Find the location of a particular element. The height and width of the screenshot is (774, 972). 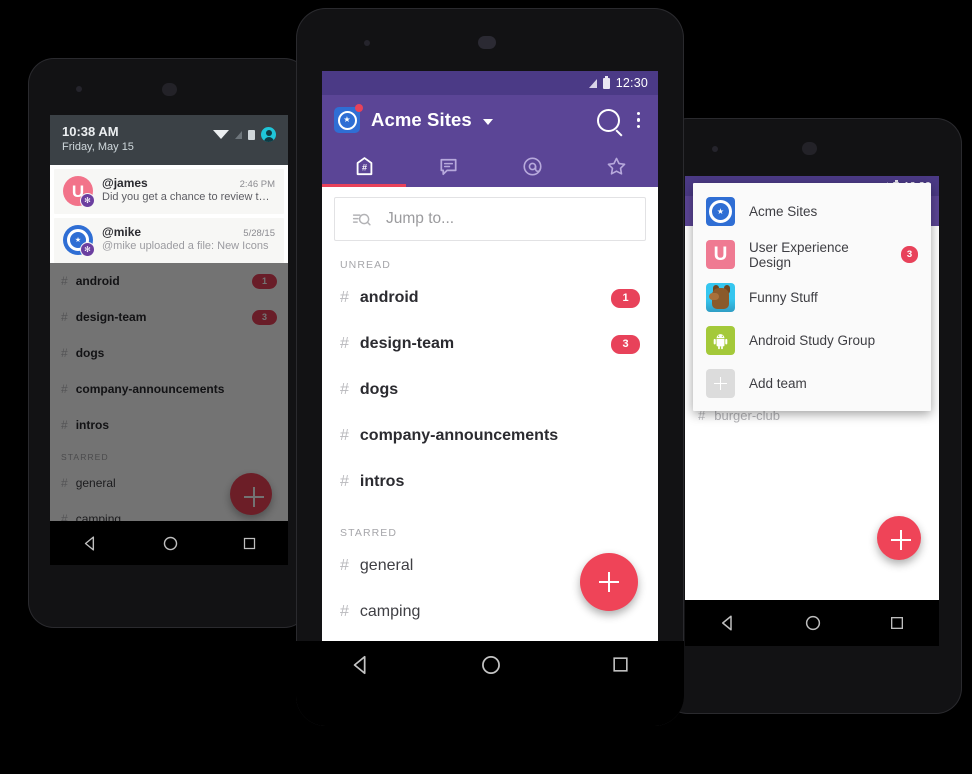

no-signal-icon is located at coordinates (238, 134).